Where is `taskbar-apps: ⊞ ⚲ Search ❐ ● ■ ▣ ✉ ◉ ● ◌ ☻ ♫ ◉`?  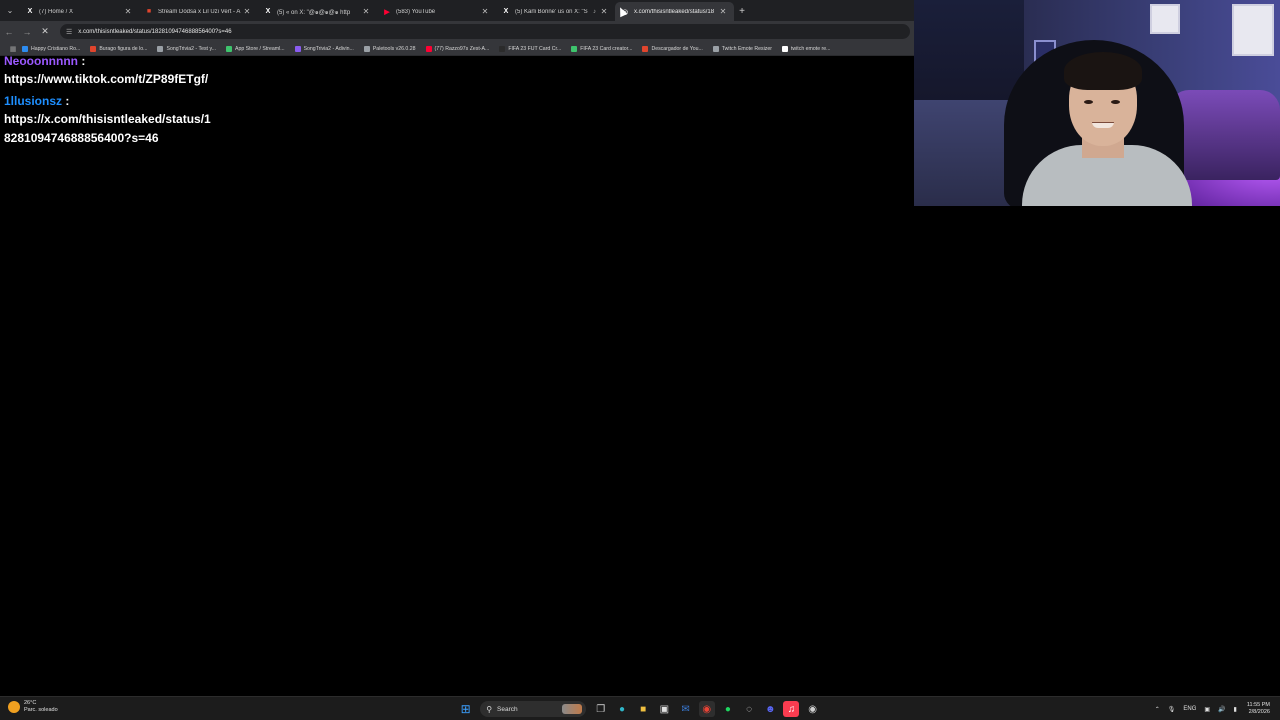 taskbar-apps: ⊞ ⚲ Search ❐ ● ■ ▣ ✉ ◉ ● ◌ ☻ ♫ ◉ is located at coordinates (639, 709).